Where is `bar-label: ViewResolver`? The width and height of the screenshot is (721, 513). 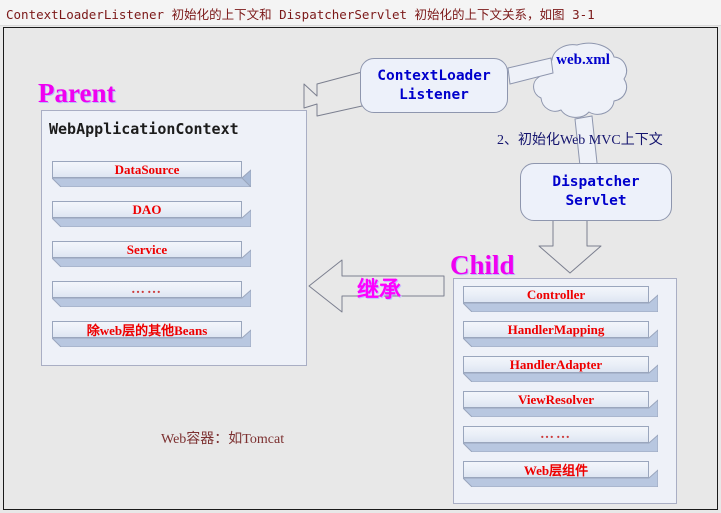 bar-label: ViewResolver is located at coordinates (556, 399).